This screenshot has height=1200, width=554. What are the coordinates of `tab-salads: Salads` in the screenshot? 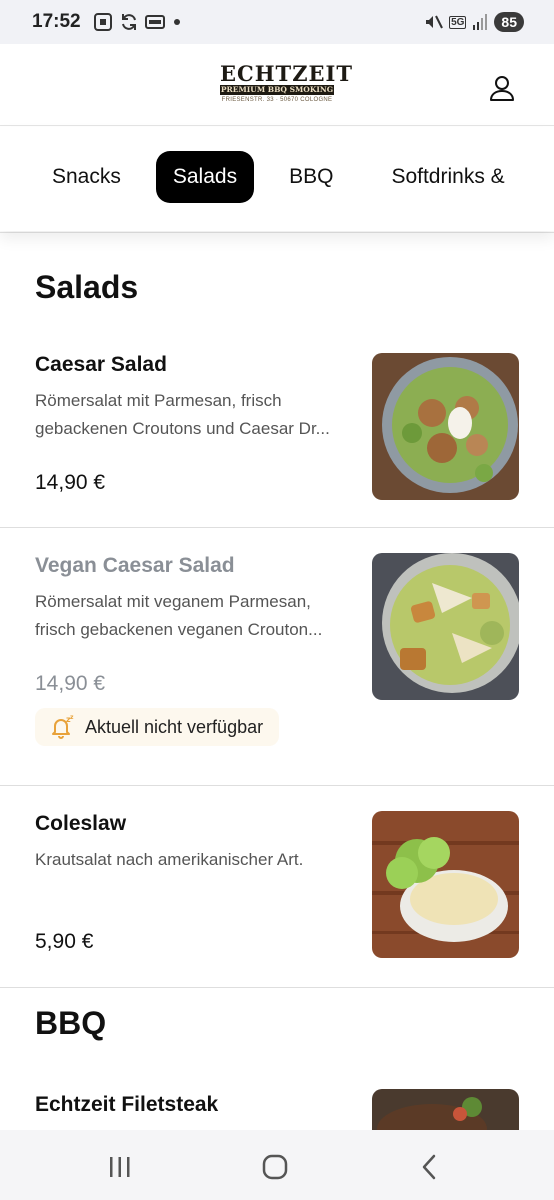 It's located at (205, 177).